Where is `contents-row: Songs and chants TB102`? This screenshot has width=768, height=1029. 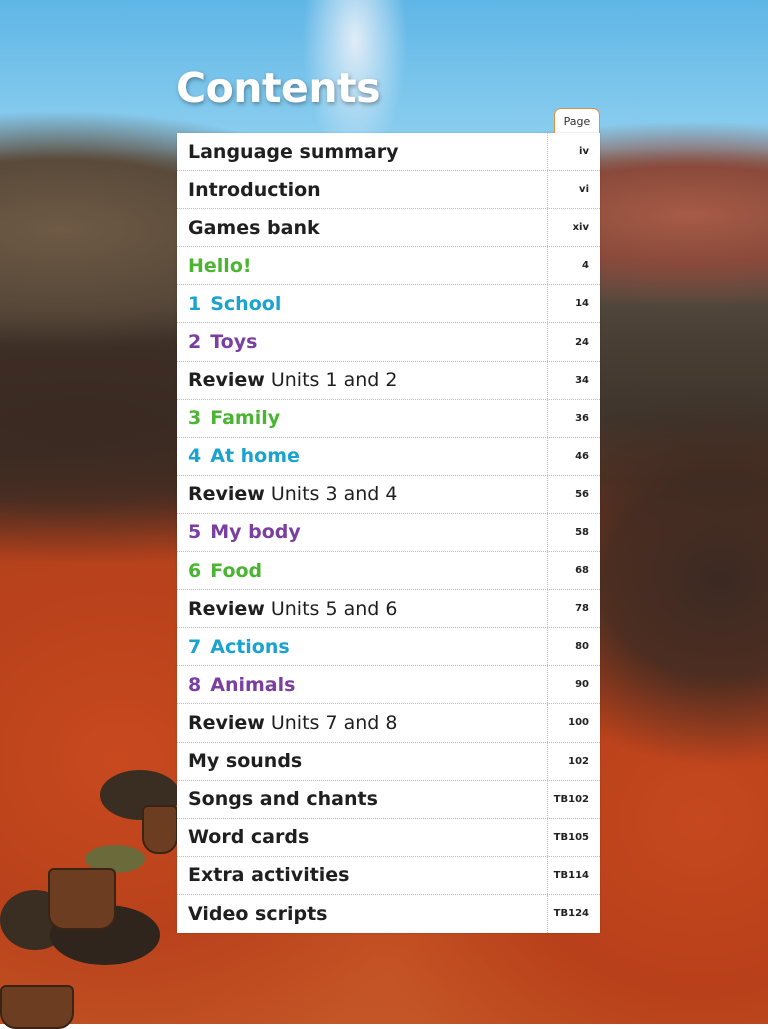 contents-row: Songs and chants TB102 is located at coordinates (388, 799).